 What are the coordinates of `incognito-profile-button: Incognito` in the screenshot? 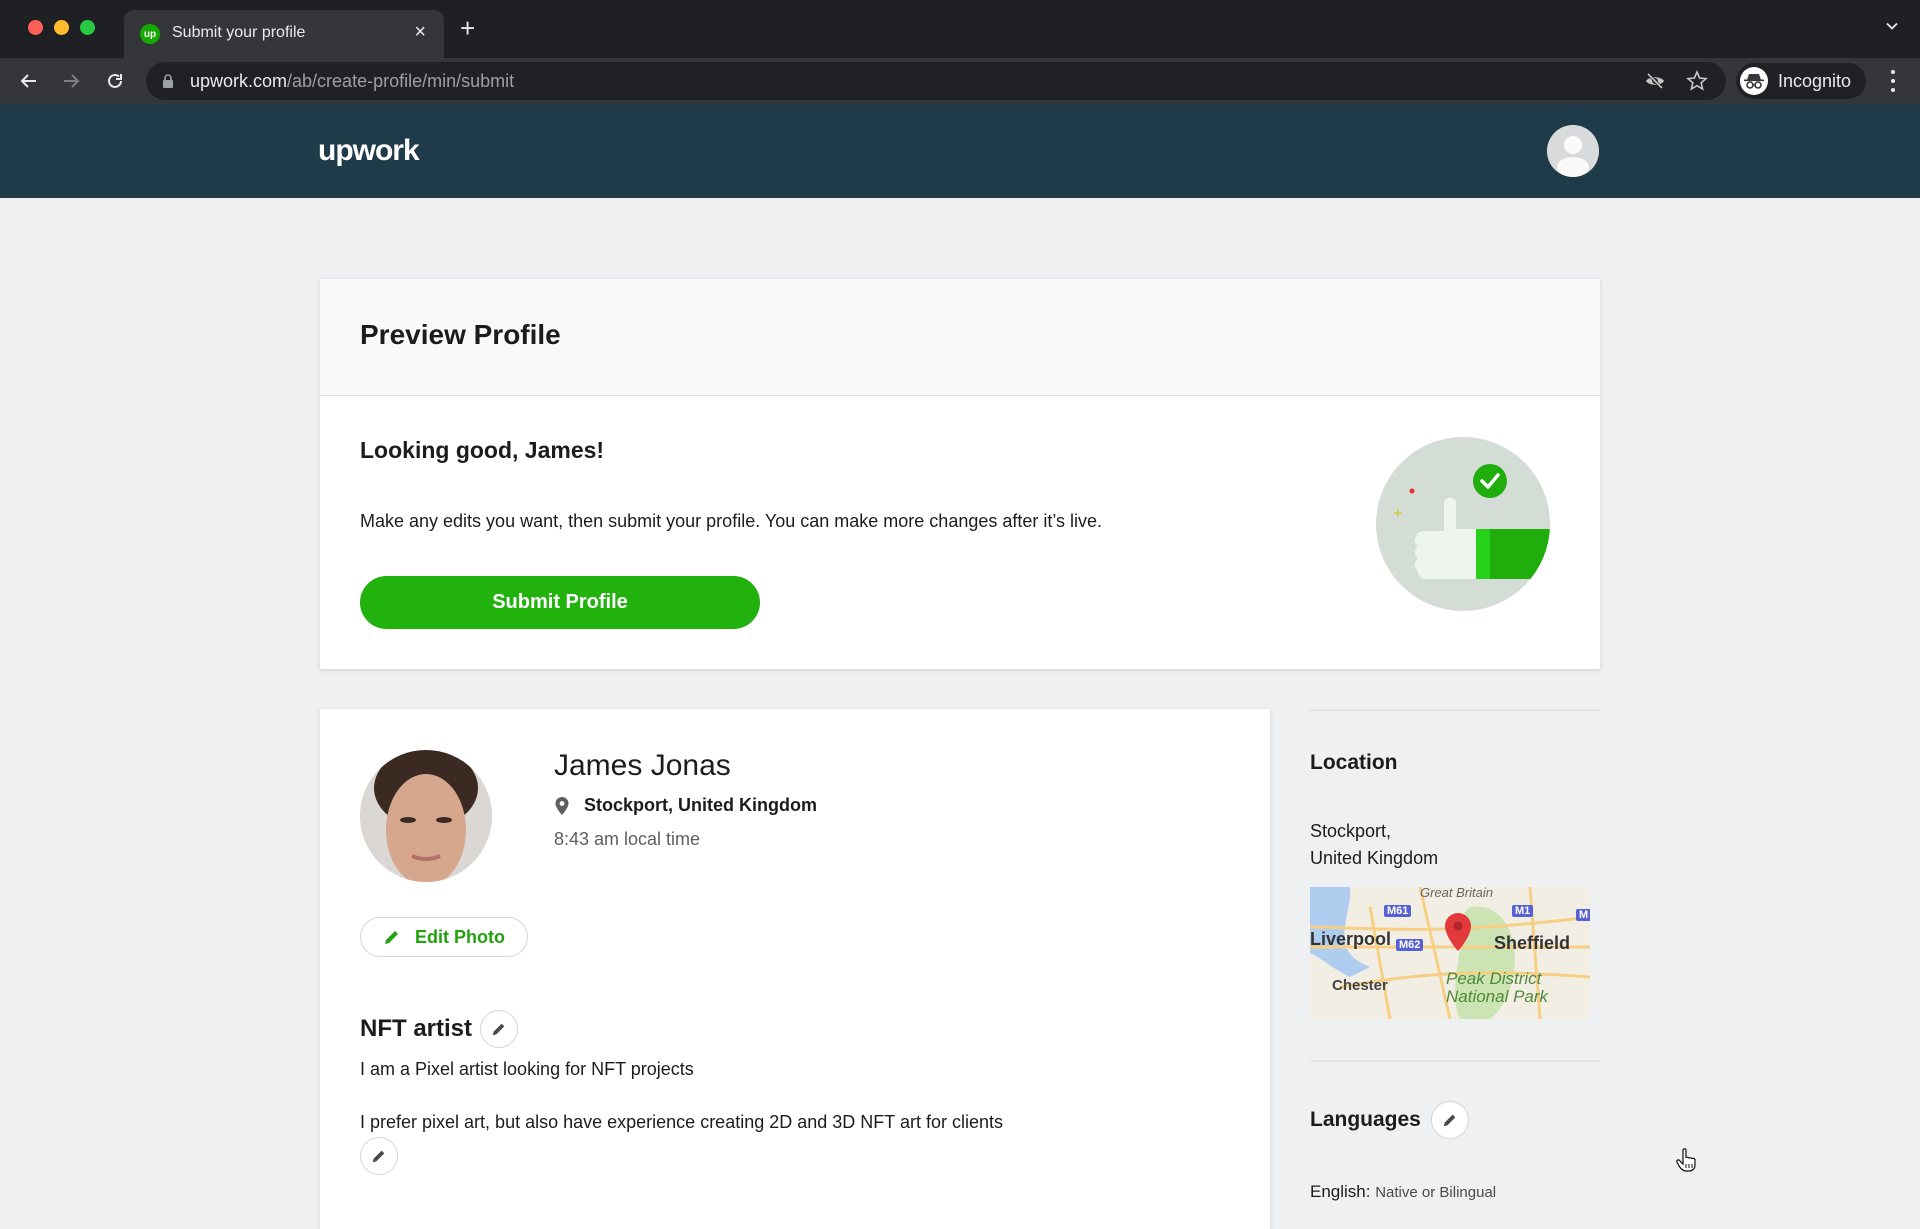 It's located at (1801, 81).